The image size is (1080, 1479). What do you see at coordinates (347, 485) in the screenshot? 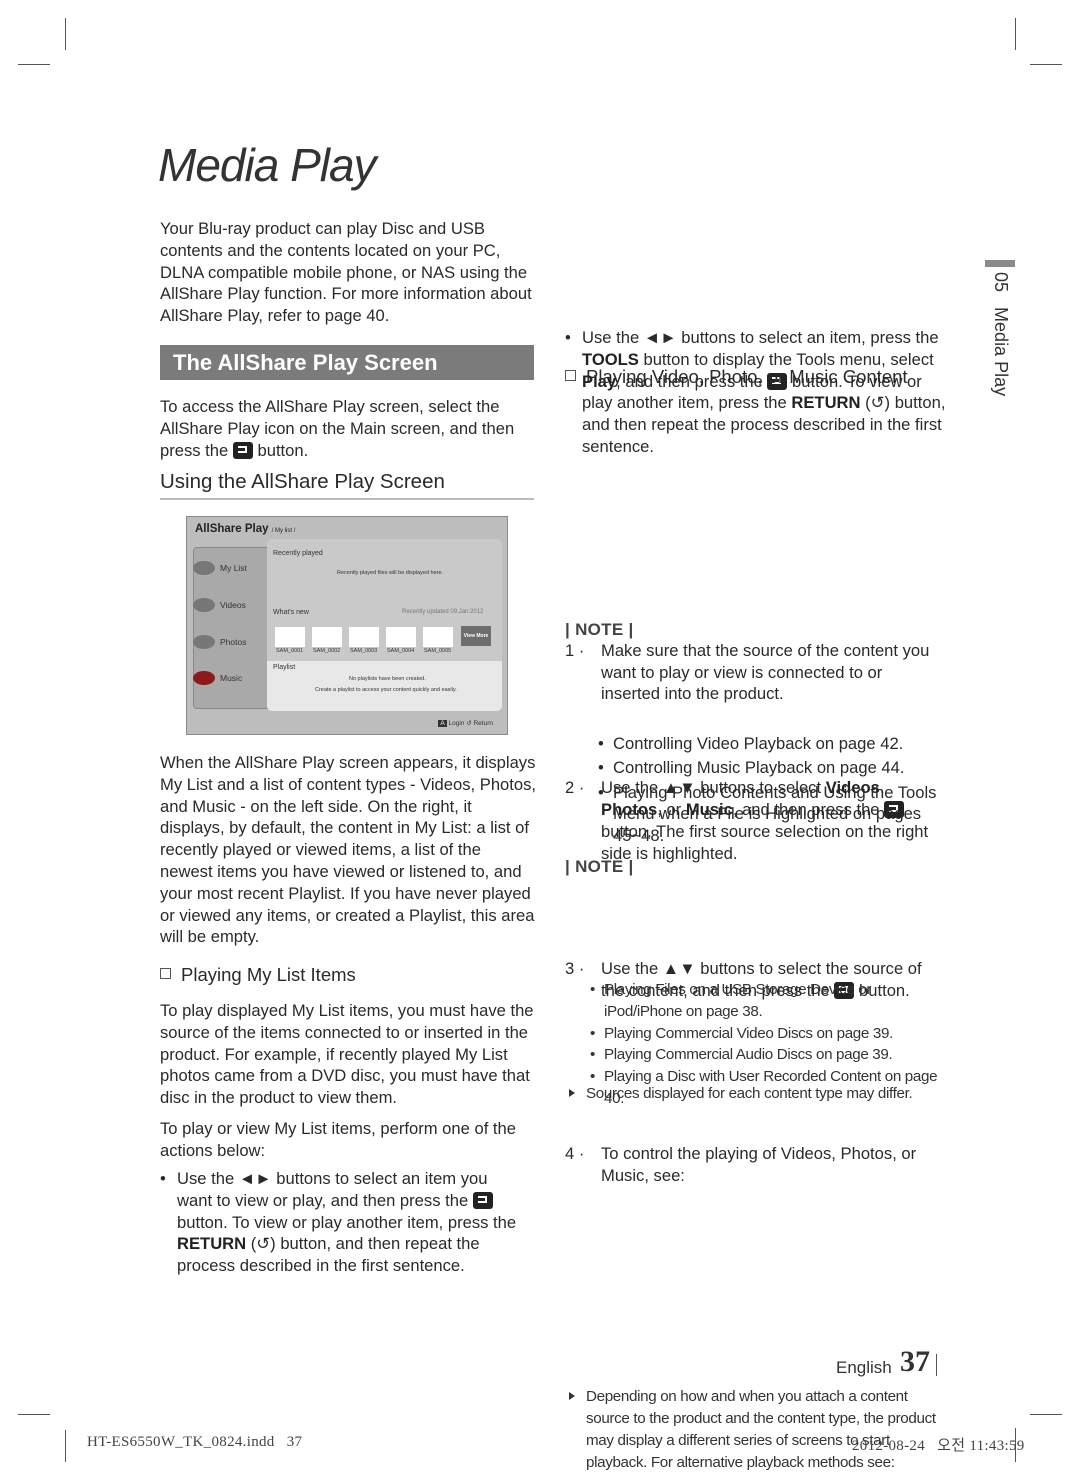
I see `subheading: Using the AllShare Play Screen` at bounding box center [347, 485].